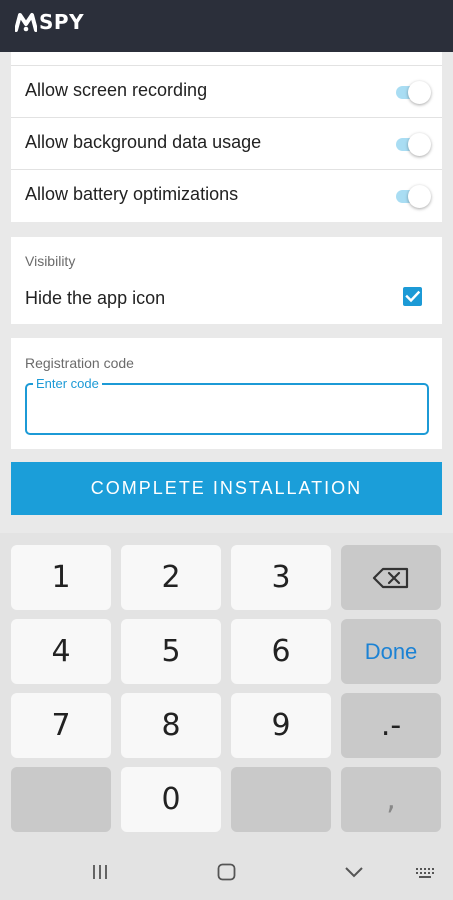 Image resolution: width=453 pixels, height=900 pixels. What do you see at coordinates (227, 409) in the screenshot?
I see `registration-code-input` at bounding box center [227, 409].